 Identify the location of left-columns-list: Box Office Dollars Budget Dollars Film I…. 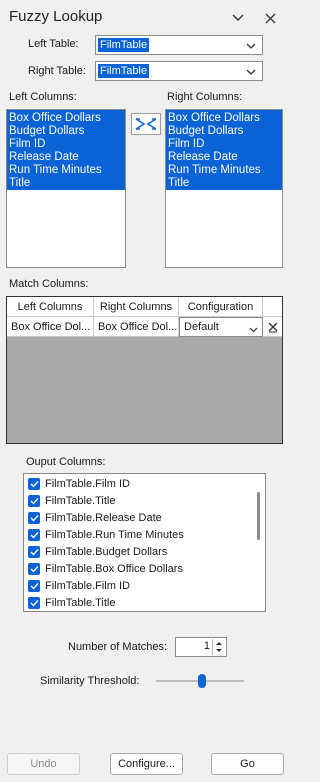
(66, 188).